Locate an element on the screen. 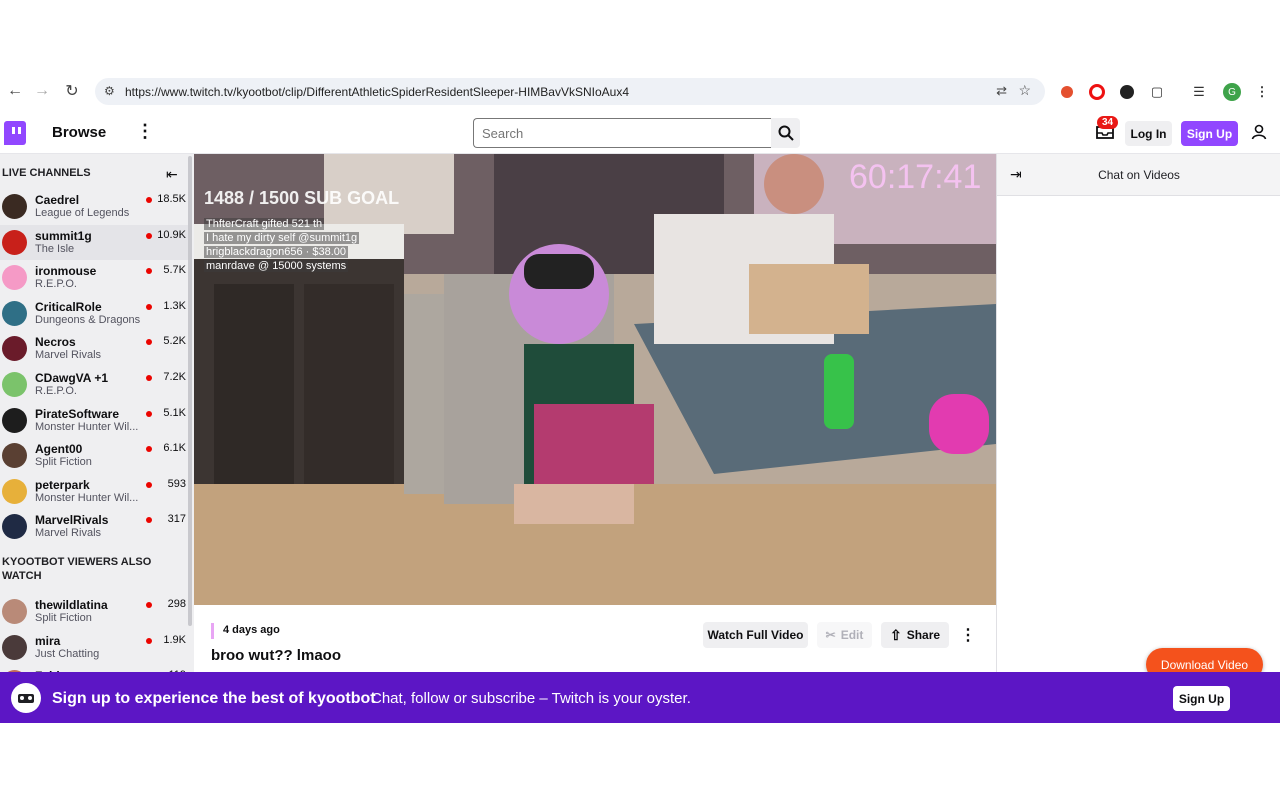 This screenshot has height=800, width=1280. profile-avatar: G is located at coordinates (1232, 92).